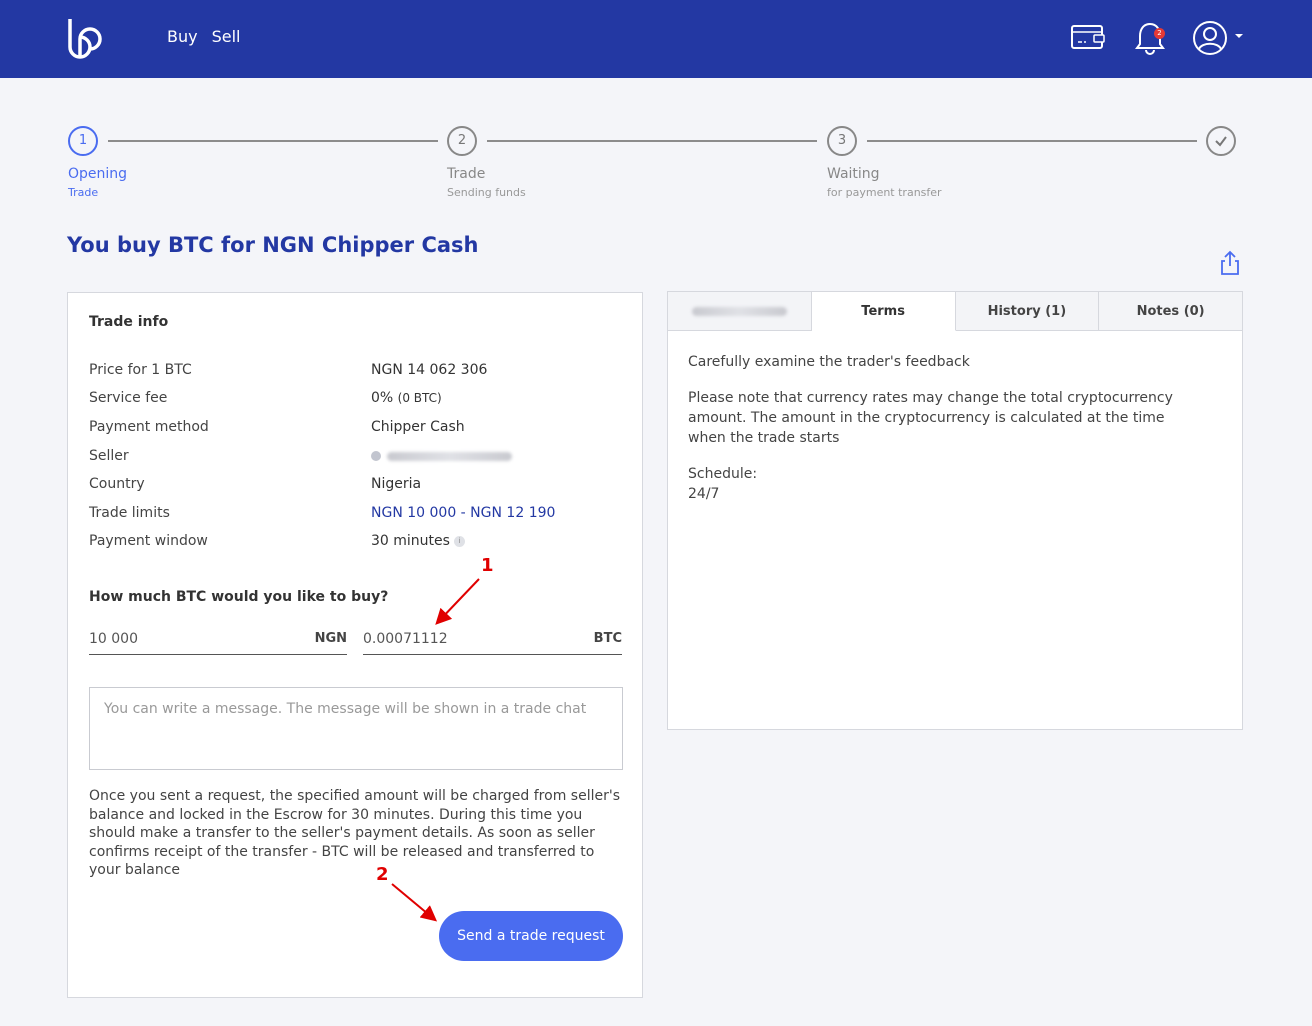 This screenshot has width=1312, height=1026. What do you see at coordinates (182, 36) in the screenshot?
I see `nav-buy: Buy` at bounding box center [182, 36].